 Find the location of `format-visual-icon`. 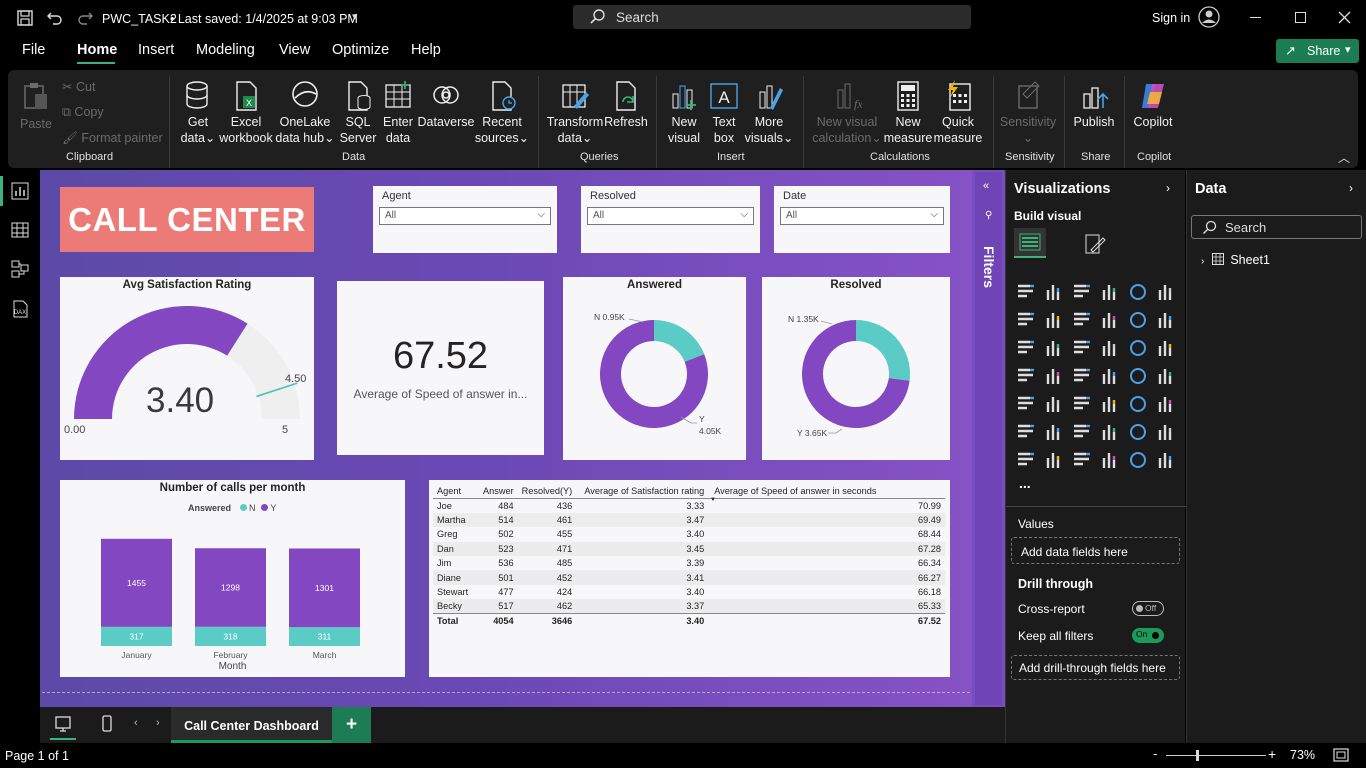

format-visual-icon is located at coordinates (1095, 244).